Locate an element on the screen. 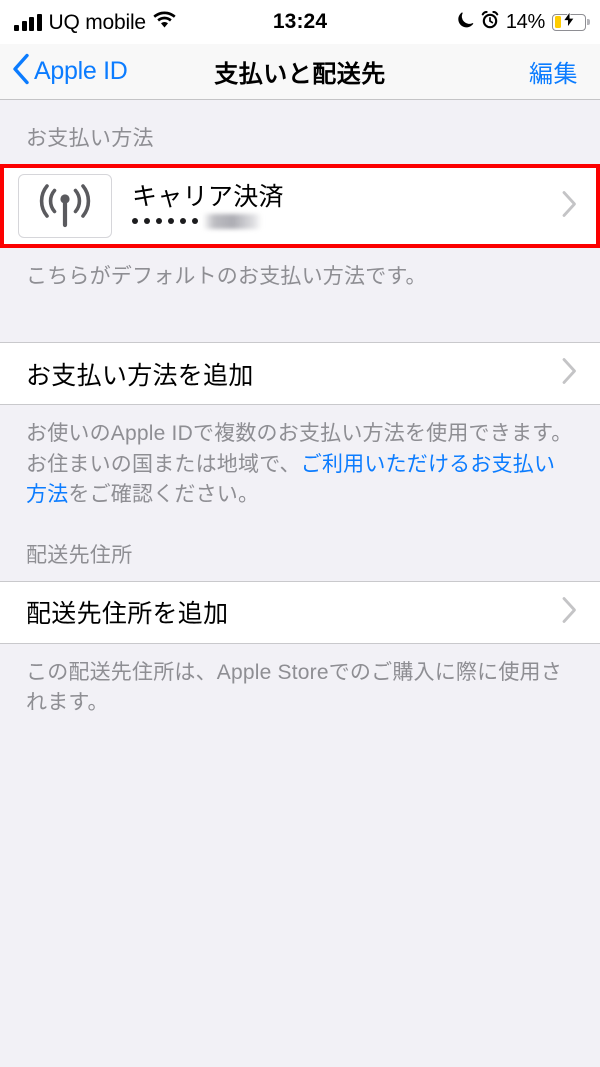 This screenshot has width=600, height=1067. add-shipping-address-label: 配送先住所を追加 is located at coordinates (127, 614).